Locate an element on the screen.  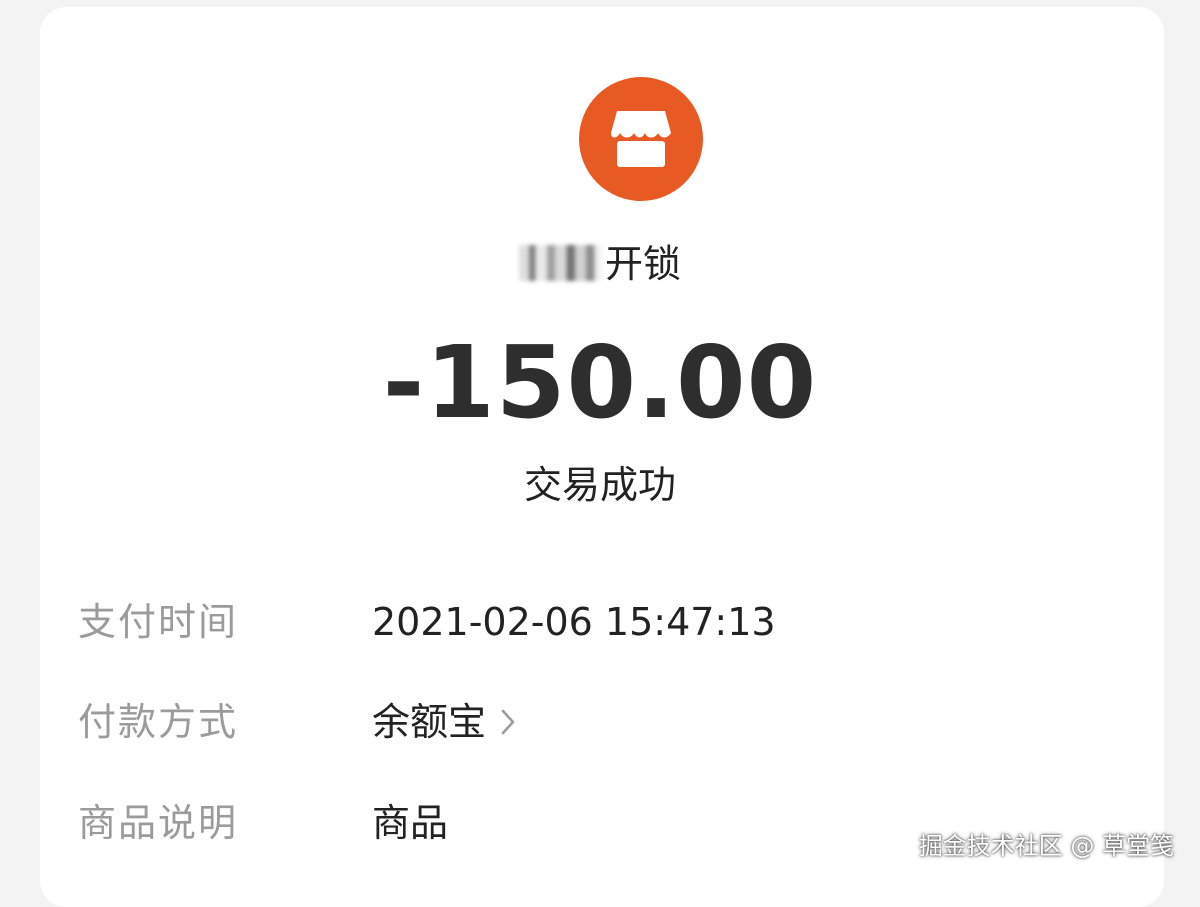
detail-label: 付款方式 is located at coordinates (158, 722).